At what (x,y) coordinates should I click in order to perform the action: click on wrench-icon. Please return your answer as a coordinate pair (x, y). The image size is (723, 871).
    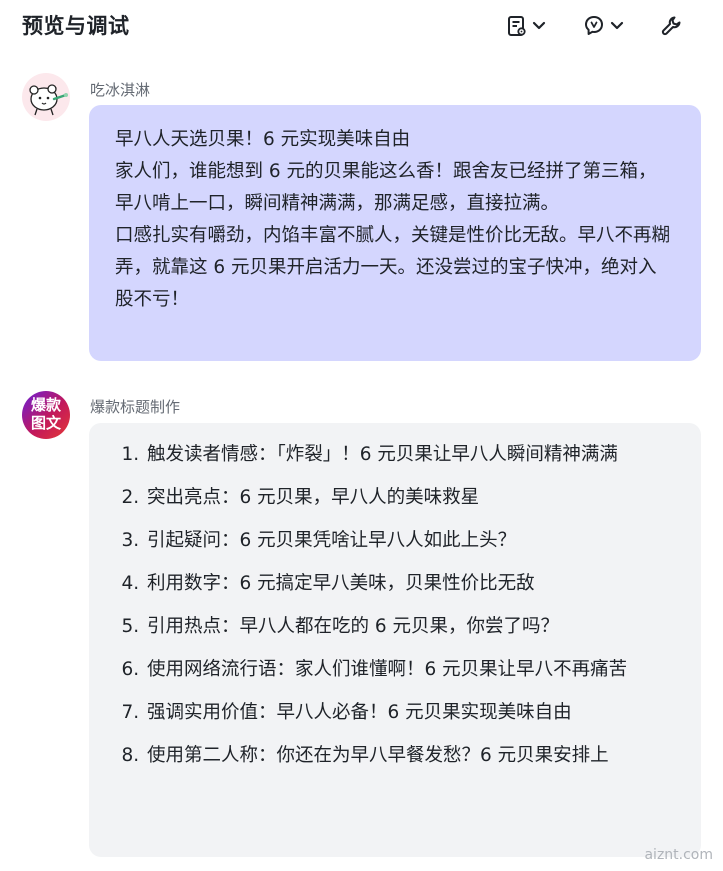
    Looking at the image, I should click on (672, 26).